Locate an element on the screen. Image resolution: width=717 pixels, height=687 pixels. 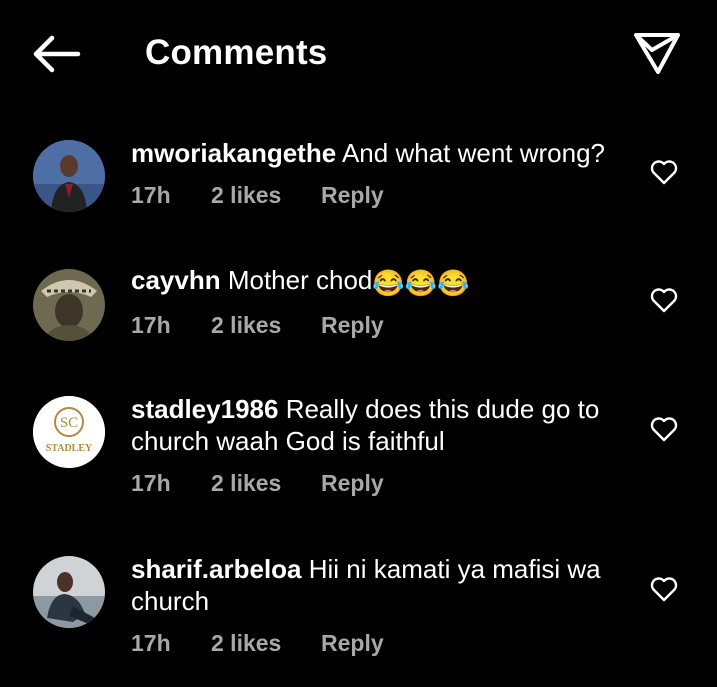
laughing-emoji-icon: 😂😂😂 is located at coordinates (421, 283).